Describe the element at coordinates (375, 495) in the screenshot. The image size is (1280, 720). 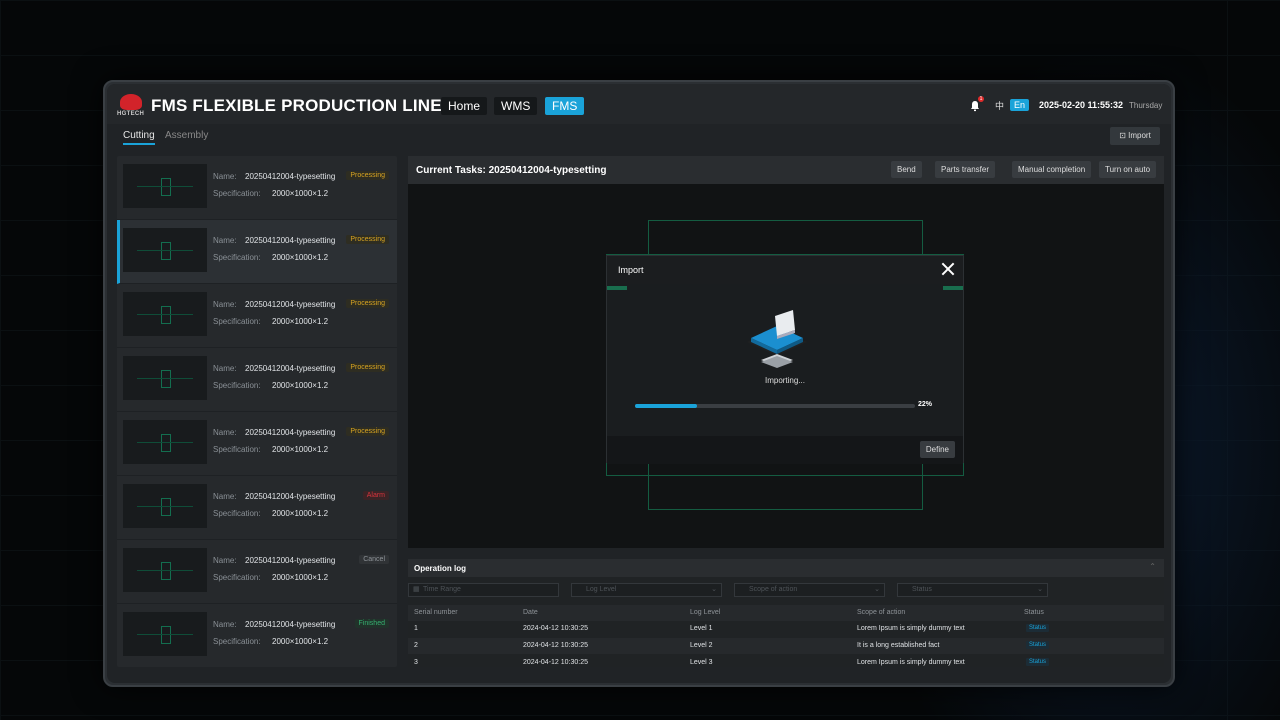
I see `task-status-badge: Alarm` at that location.